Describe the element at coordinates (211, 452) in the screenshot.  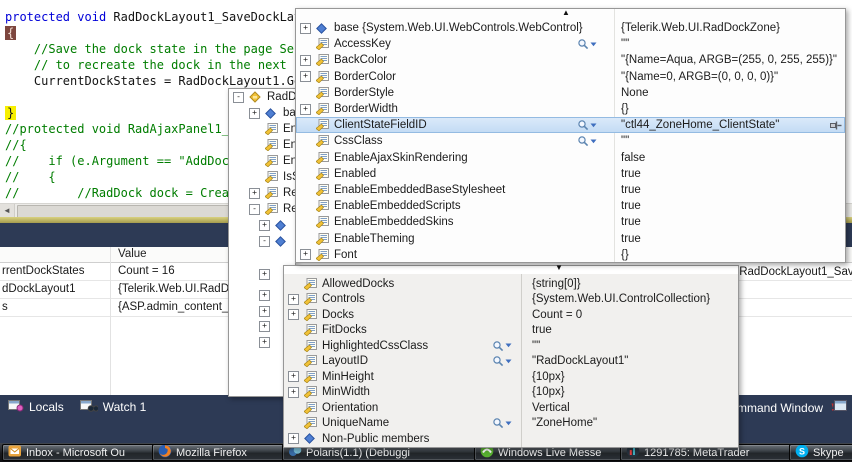
I see `taskbar-button-label: Mozilla Firefox` at that location.